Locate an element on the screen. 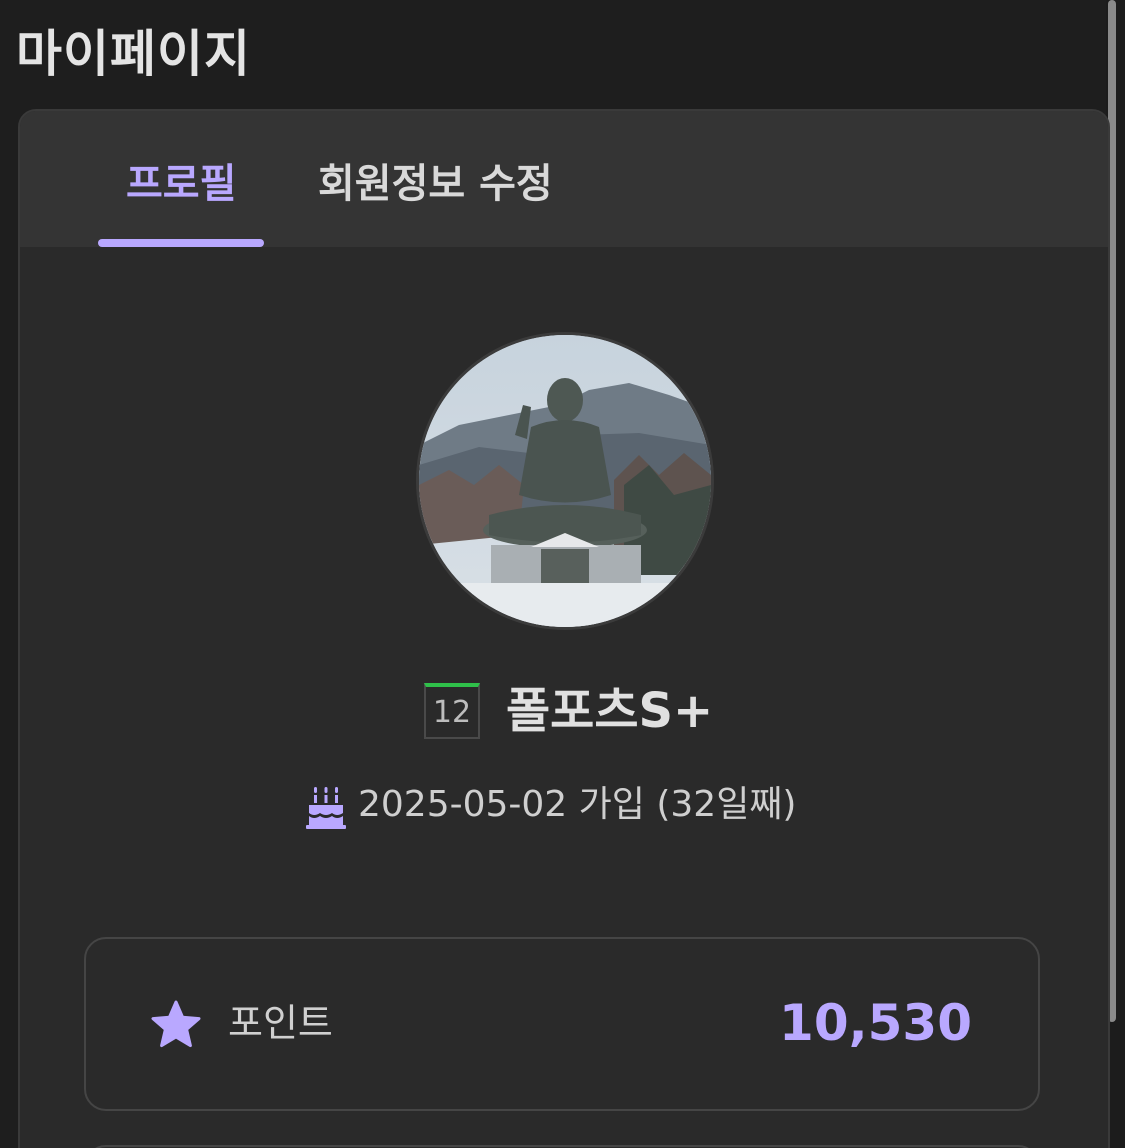 This screenshot has width=1125, height=1148. tab-bar: 프로필 회원정보 수정 is located at coordinates (564, 179).